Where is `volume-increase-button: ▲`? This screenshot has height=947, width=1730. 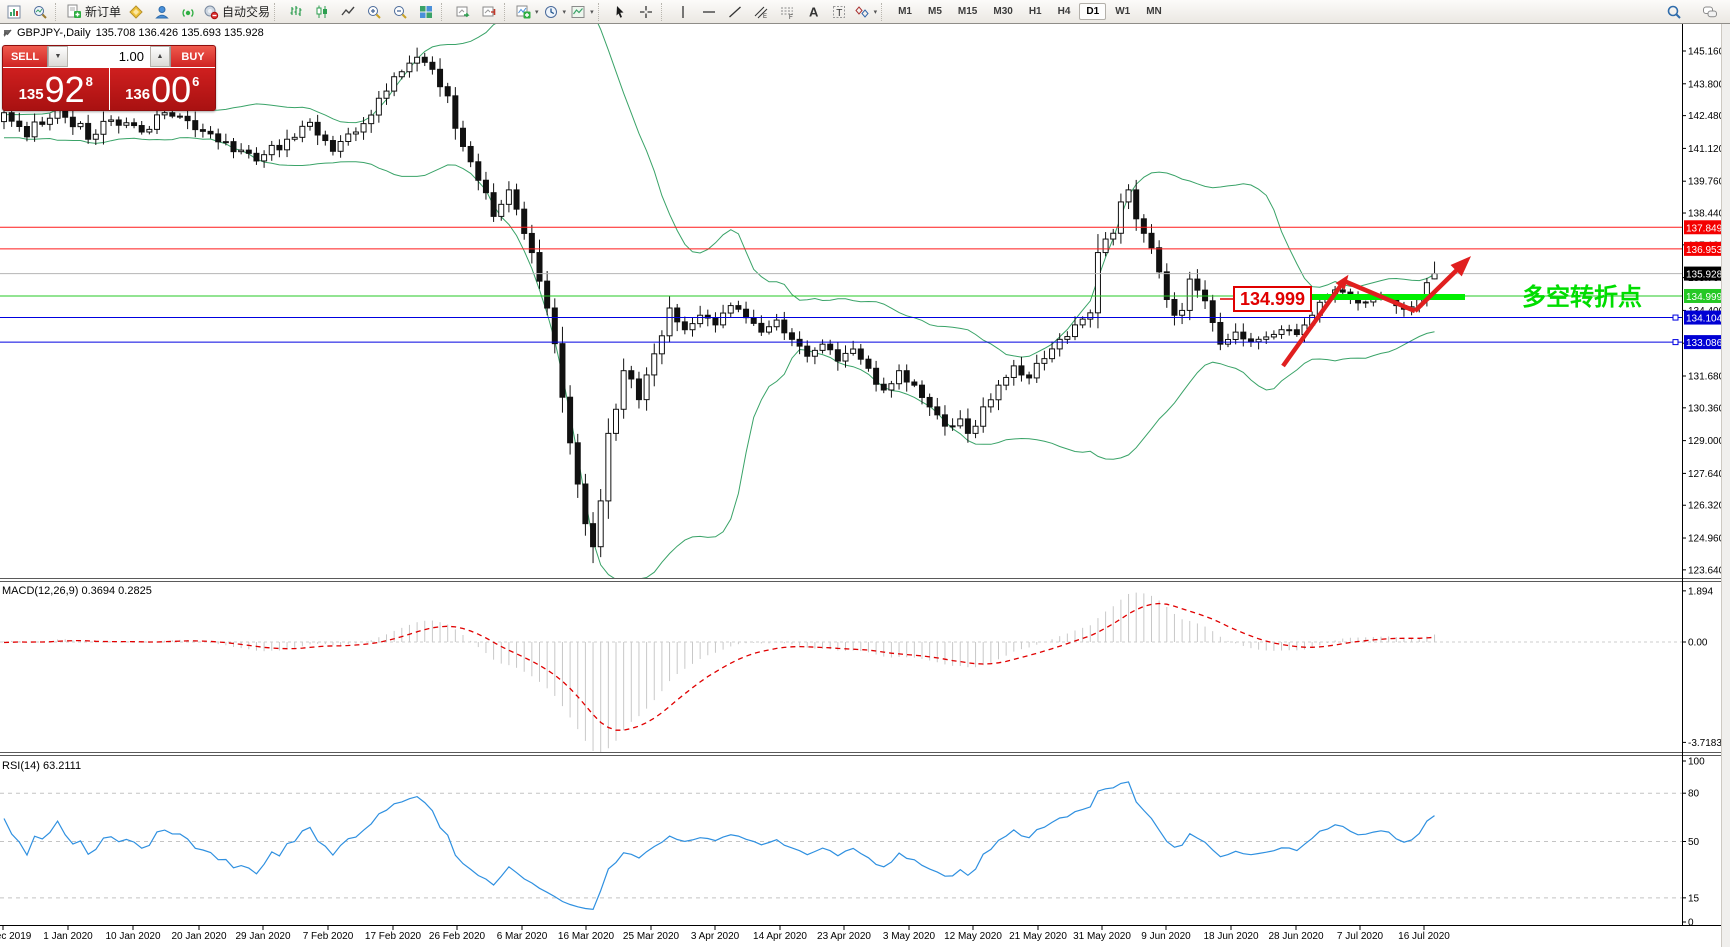
volume-increase-button: ▲ is located at coordinates (160, 56).